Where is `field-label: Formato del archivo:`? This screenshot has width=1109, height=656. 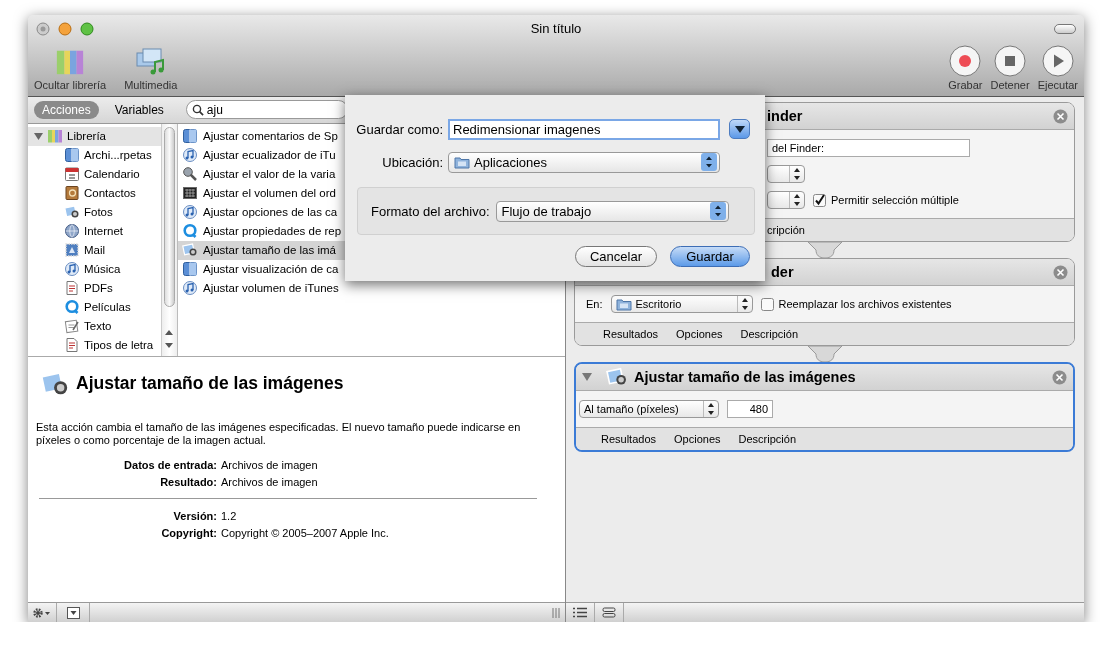
field-label: Formato del archivo: is located at coordinates (430, 211).